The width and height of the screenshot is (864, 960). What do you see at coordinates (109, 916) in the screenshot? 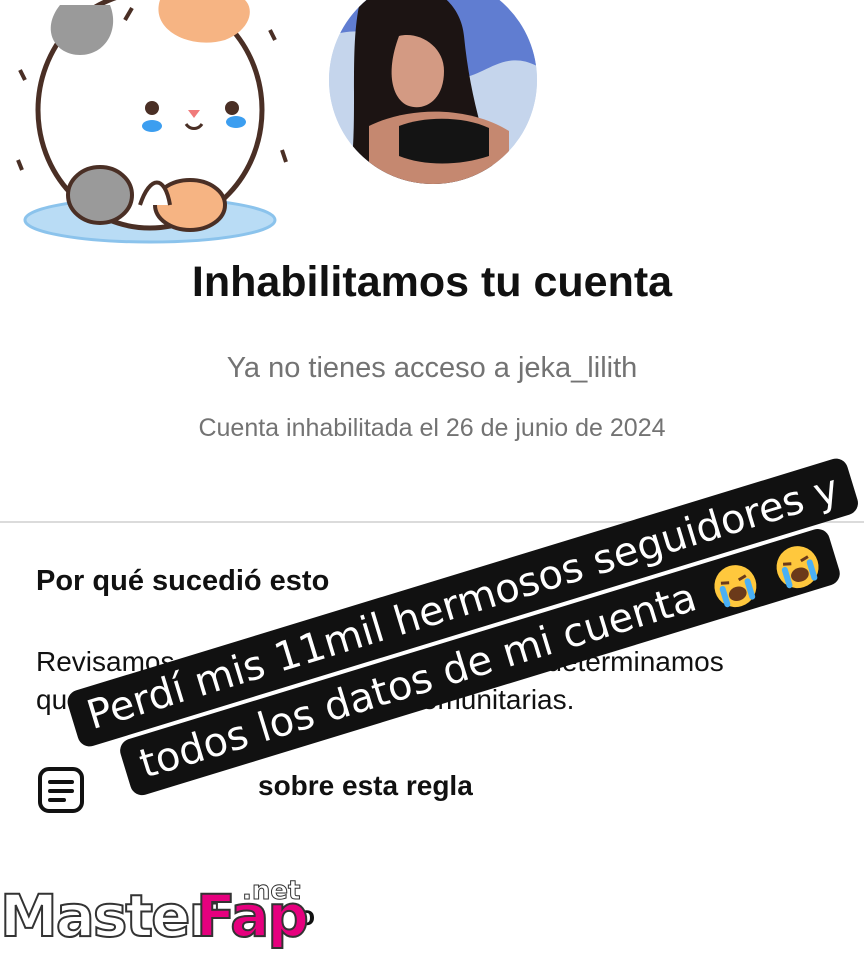
I see `watermark-part: Master` at bounding box center [109, 916].